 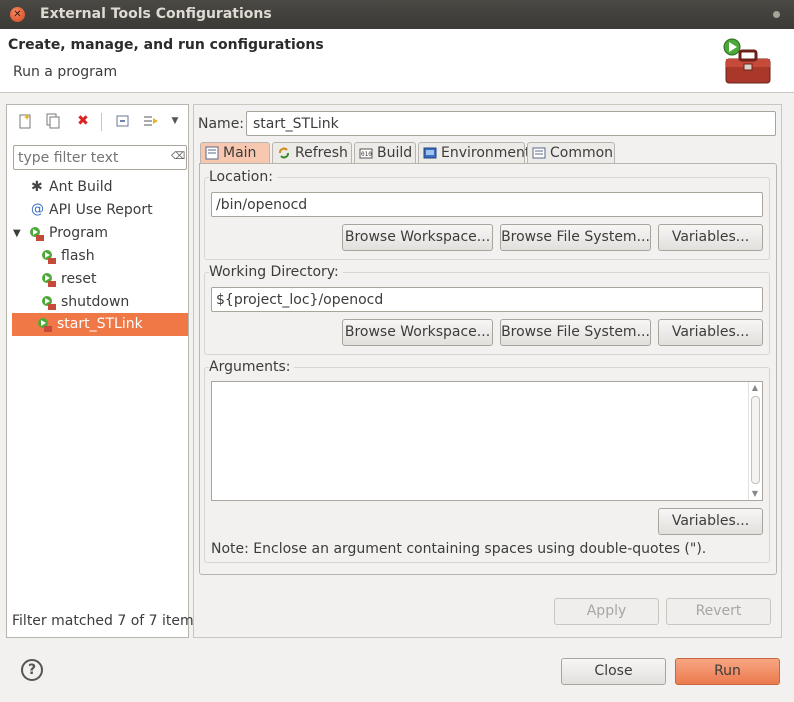 What do you see at coordinates (81, 187) in the screenshot?
I see `tree-item-label: Ant Build` at bounding box center [81, 187].